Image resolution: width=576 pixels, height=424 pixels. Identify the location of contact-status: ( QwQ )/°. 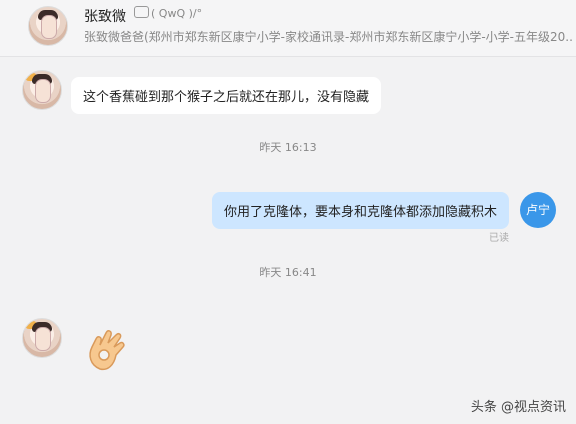
(168, 13).